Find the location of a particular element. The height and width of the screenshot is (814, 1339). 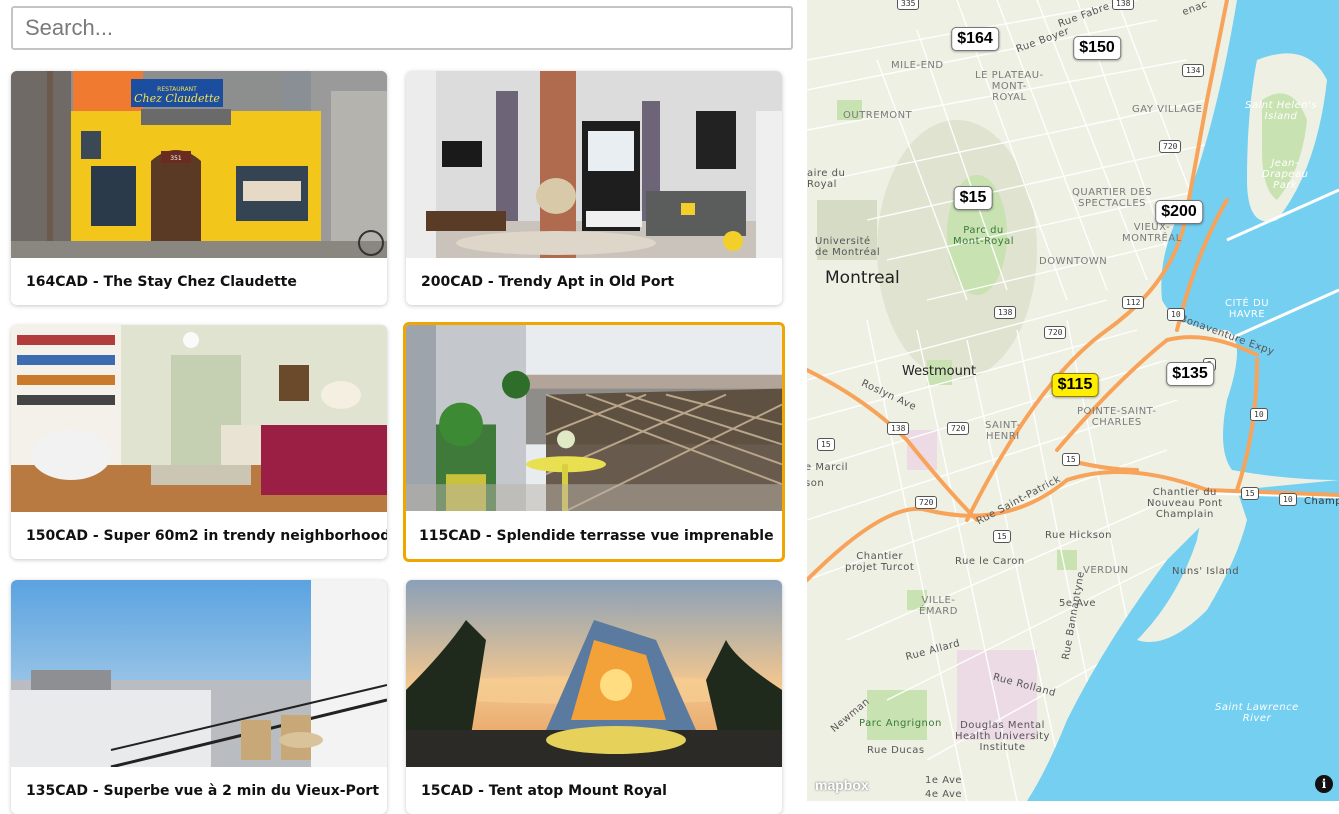

listing-title: 200CAD - Trendy Apt in Old Port is located at coordinates (548, 282).